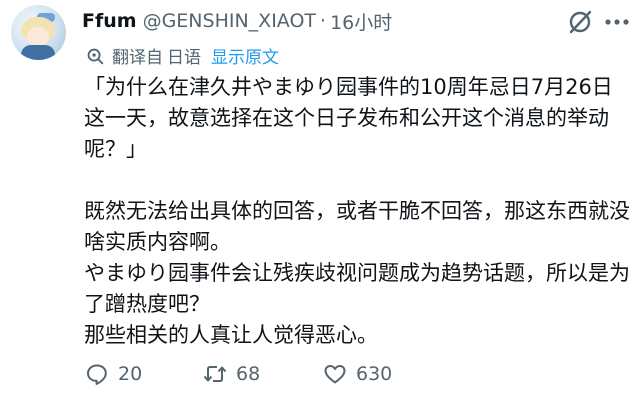 This screenshot has width=641, height=393. What do you see at coordinates (245, 55) in the screenshot?
I see `show-original-link: 显示原文` at bounding box center [245, 55].